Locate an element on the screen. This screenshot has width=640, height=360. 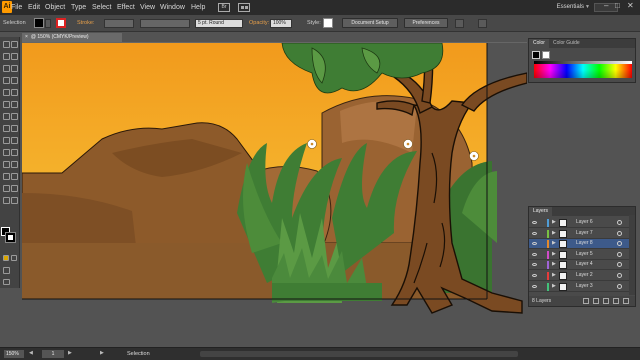
layer-row: ▶ Layer 4 is located at coordinates (582, 265).